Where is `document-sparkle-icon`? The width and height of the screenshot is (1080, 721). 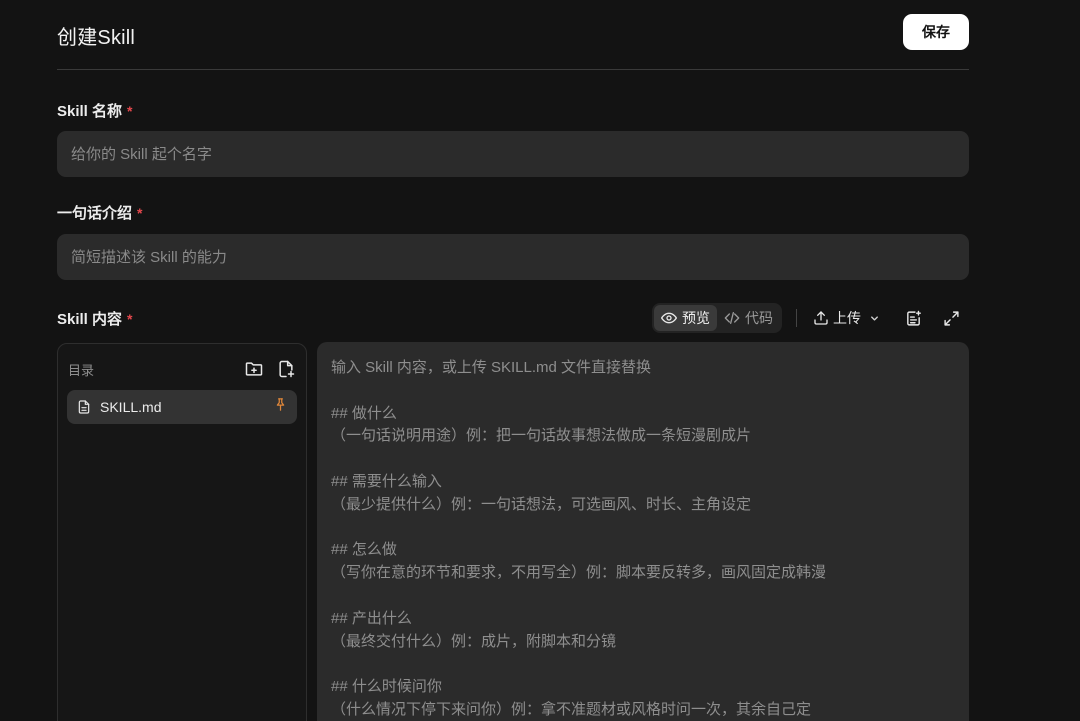 document-sparkle-icon is located at coordinates (913, 318).